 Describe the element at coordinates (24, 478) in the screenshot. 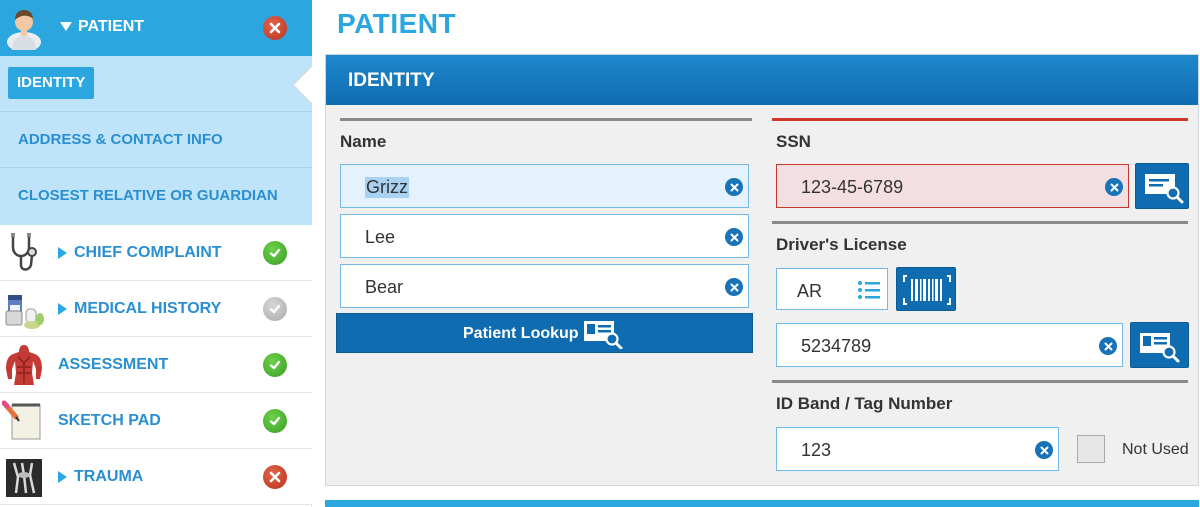

I see `xray-icon` at that location.